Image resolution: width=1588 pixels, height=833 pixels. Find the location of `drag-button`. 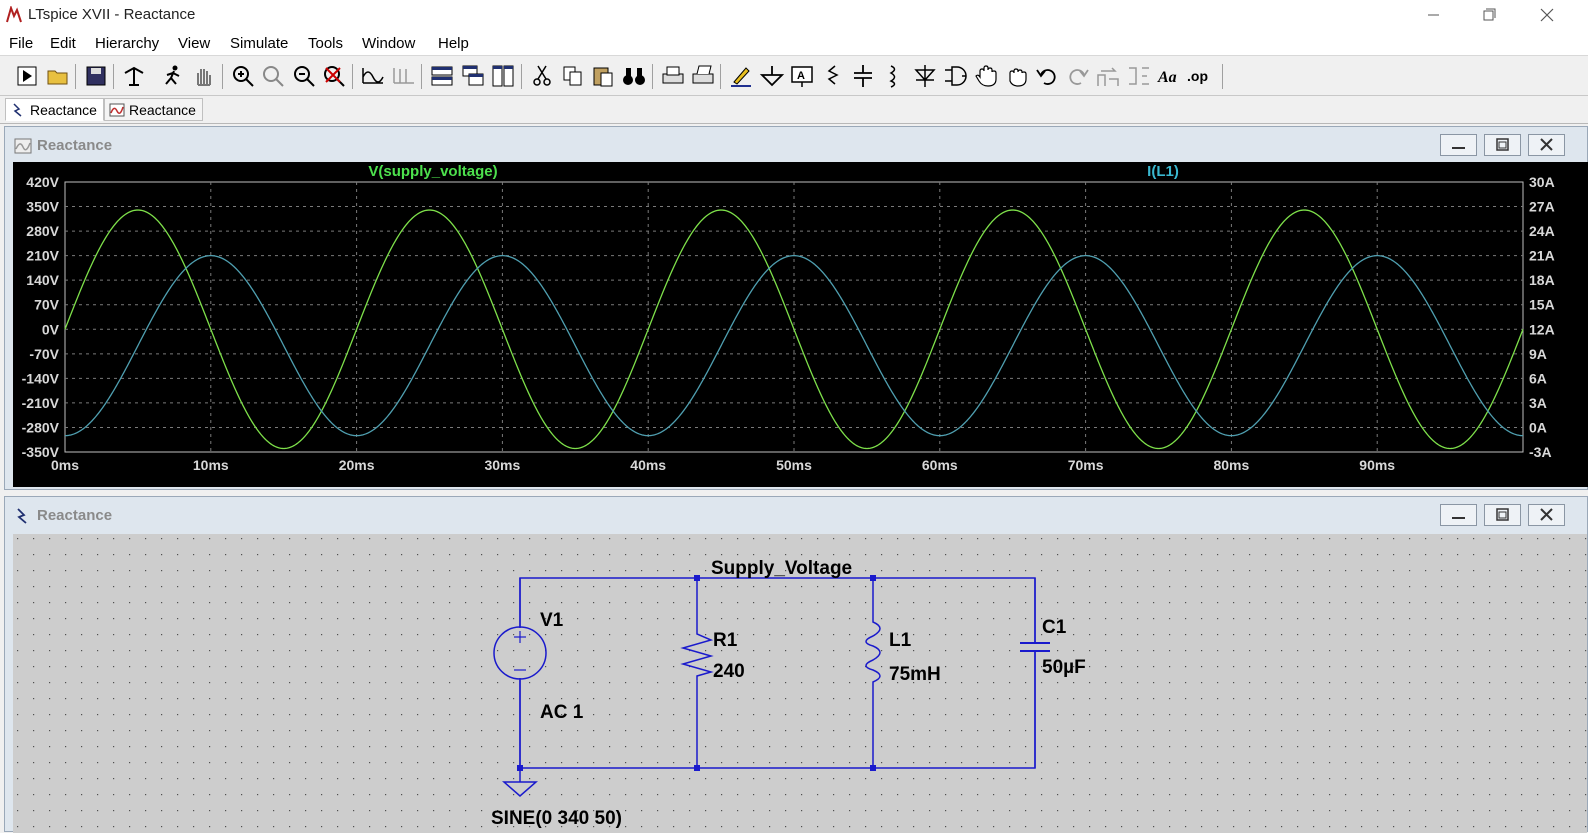

drag-button is located at coordinates (1017, 76).